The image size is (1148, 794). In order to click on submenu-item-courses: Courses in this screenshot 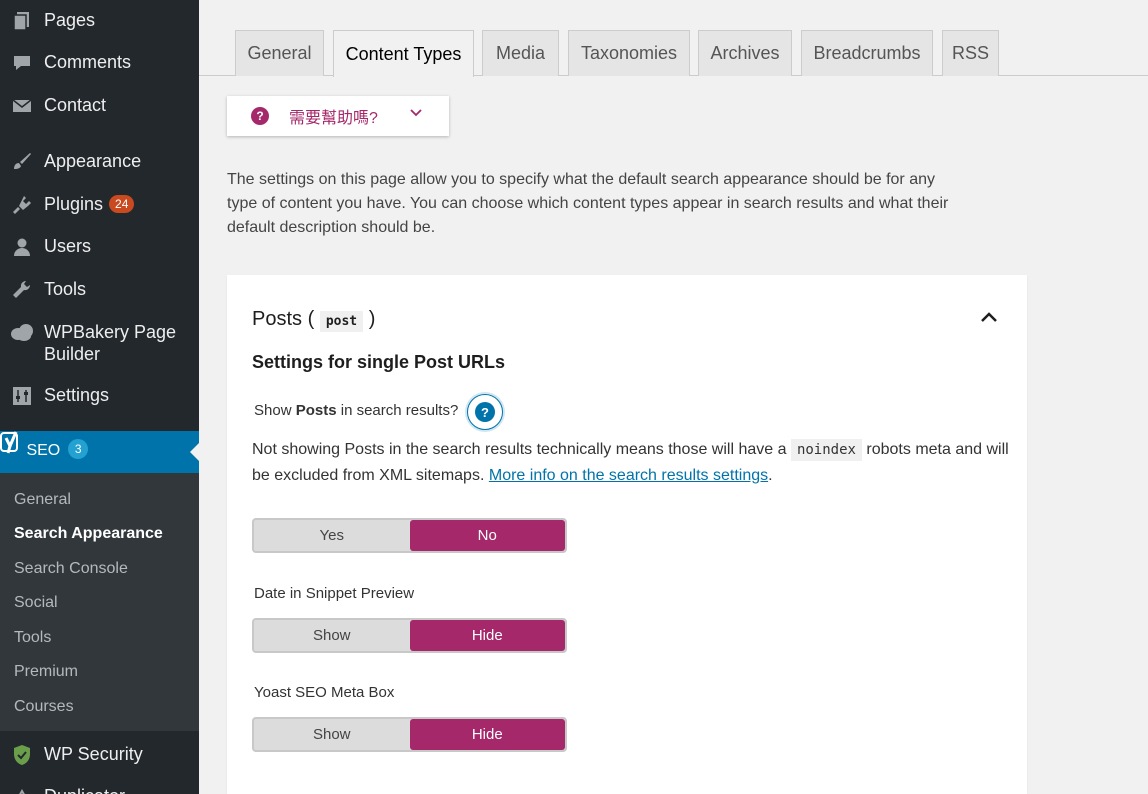, I will do `click(44, 707)`.